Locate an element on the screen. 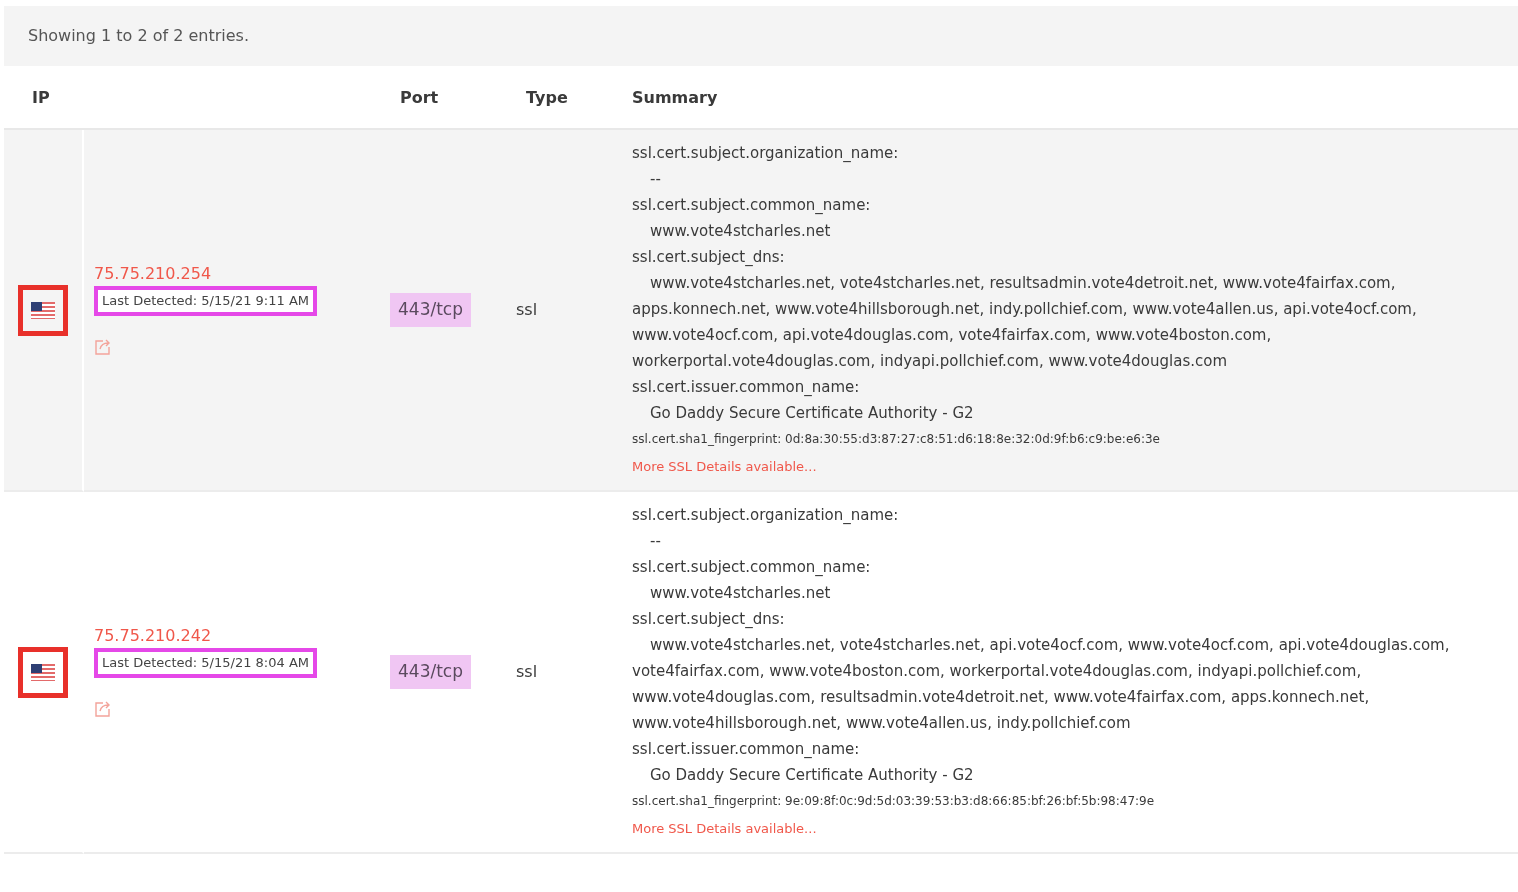 The height and width of the screenshot is (892, 1518). column-header: IP is located at coordinates (41, 97).